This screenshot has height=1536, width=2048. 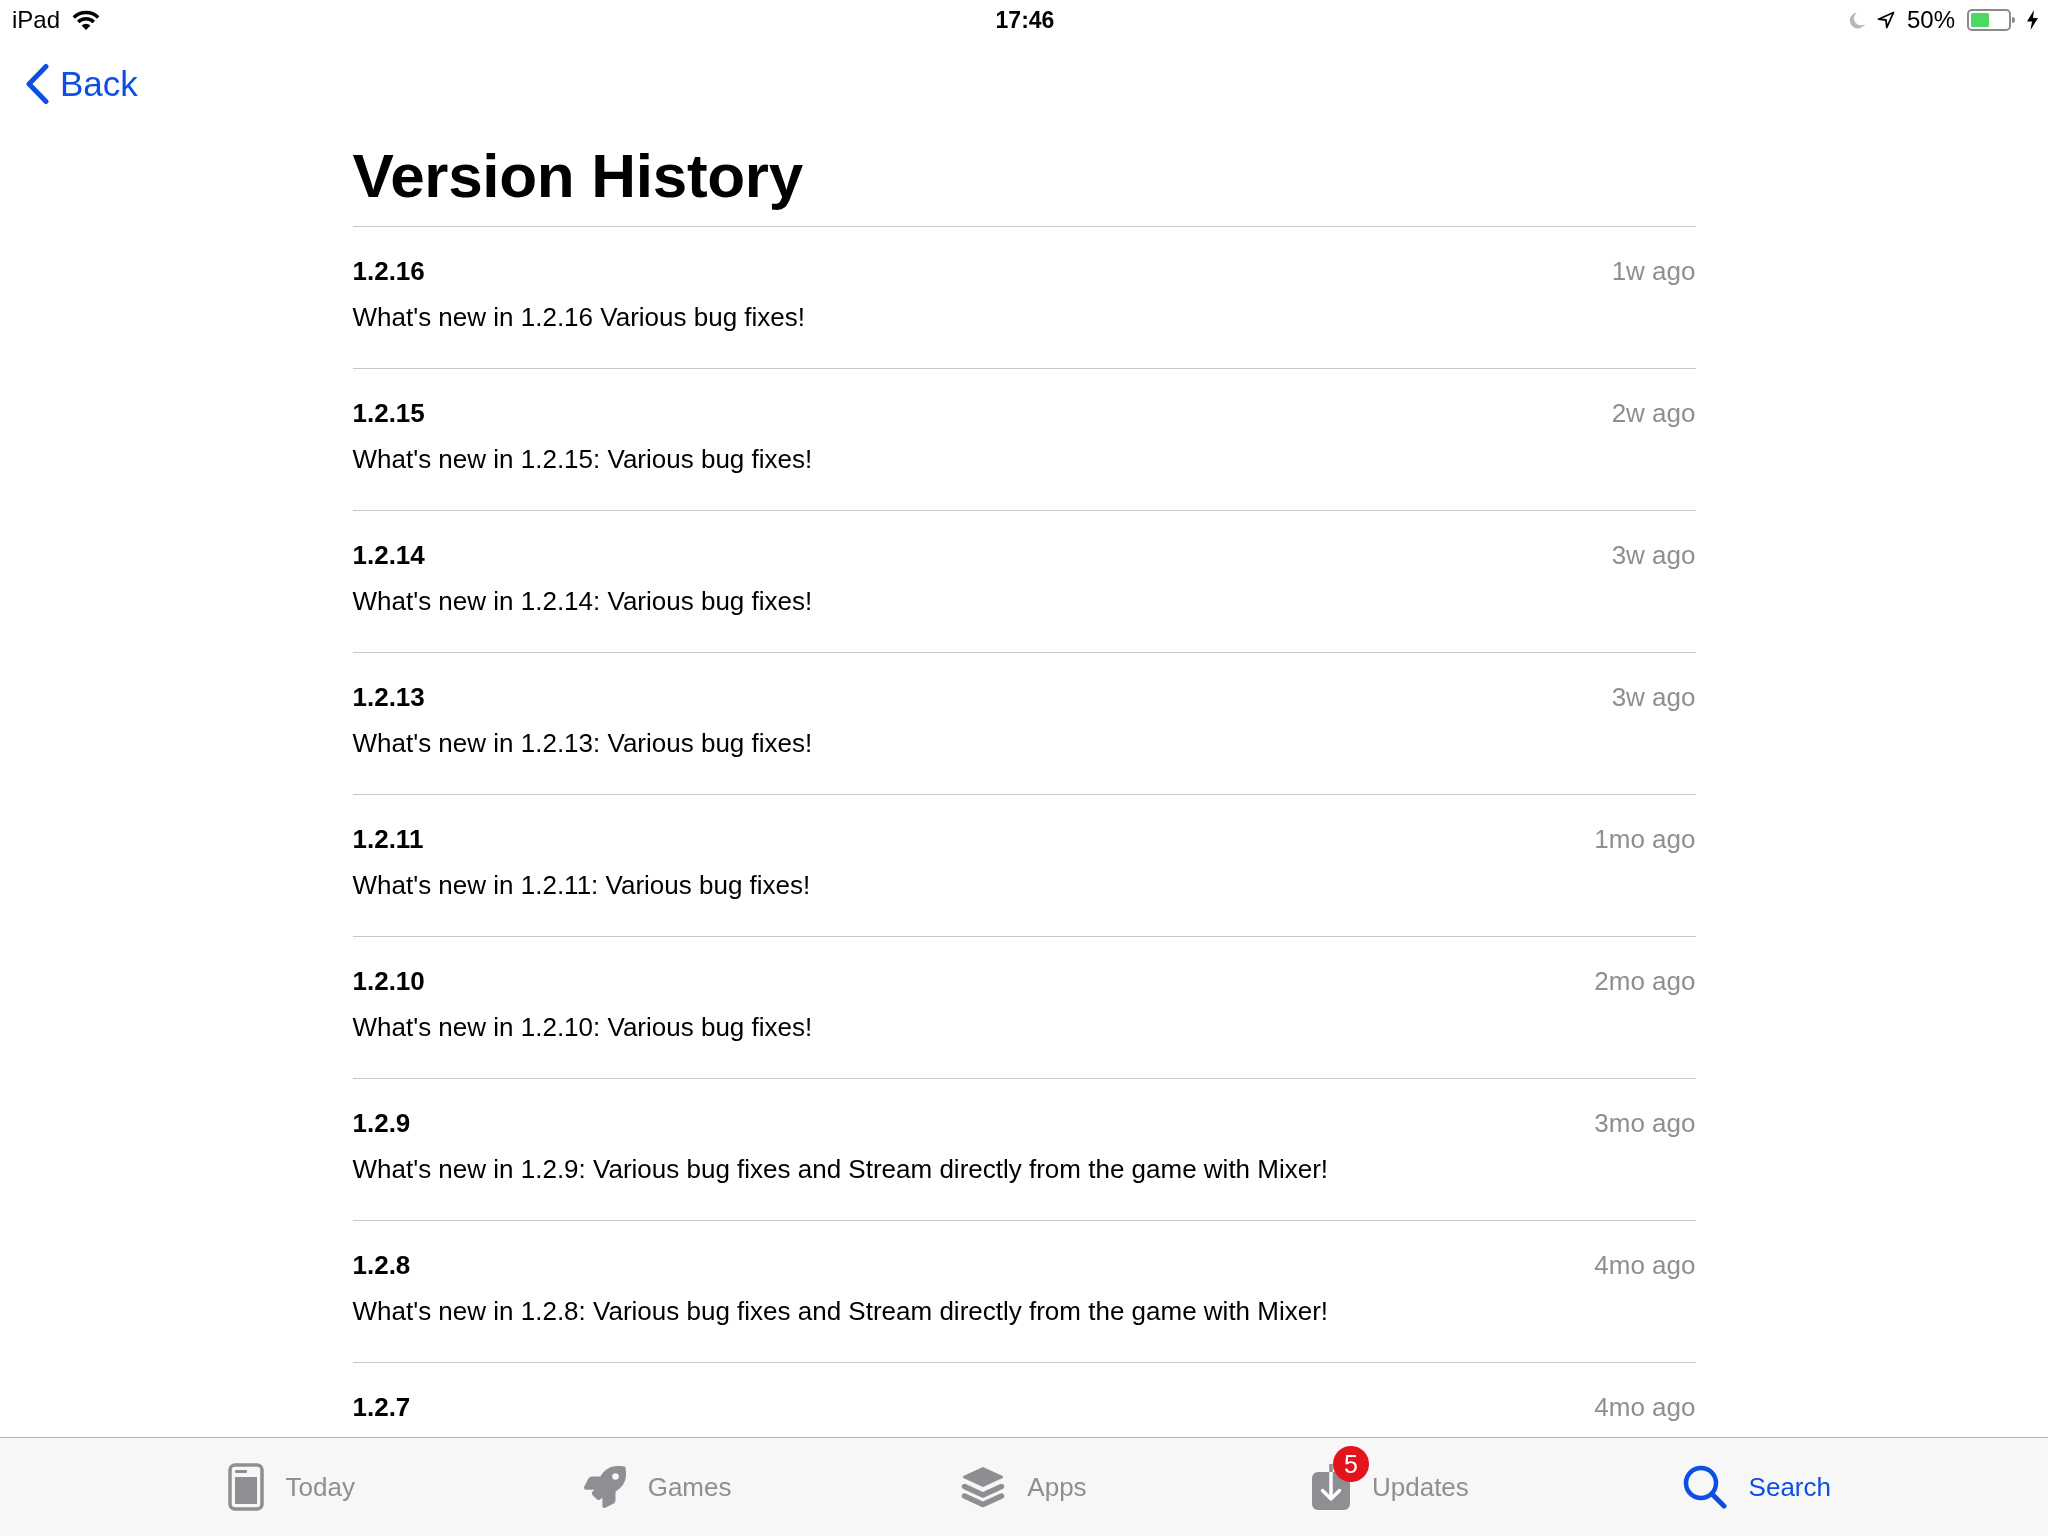 What do you see at coordinates (1704, 1487) in the screenshot?
I see `search-icon` at bounding box center [1704, 1487].